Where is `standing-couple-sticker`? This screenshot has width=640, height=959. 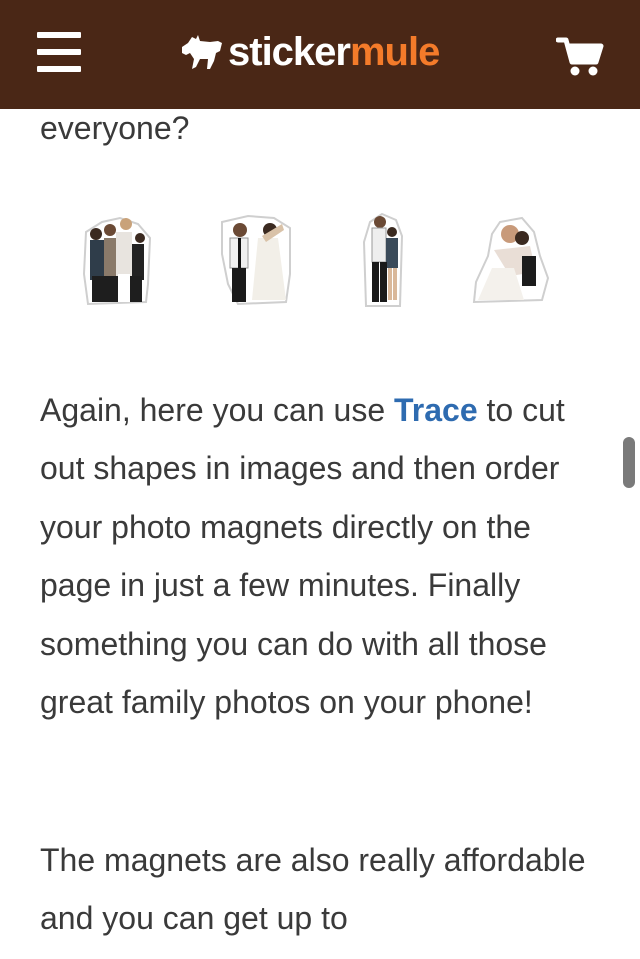
standing-couple-sticker is located at coordinates (383, 259).